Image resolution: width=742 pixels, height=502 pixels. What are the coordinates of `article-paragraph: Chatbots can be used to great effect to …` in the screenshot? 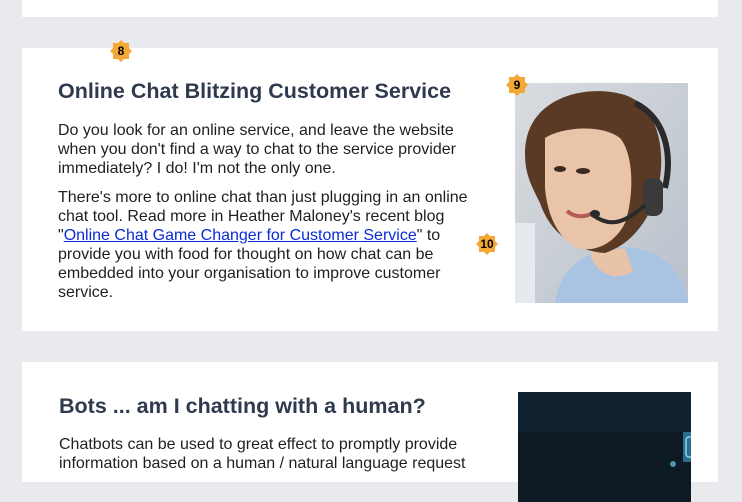 It's located at (262, 454).